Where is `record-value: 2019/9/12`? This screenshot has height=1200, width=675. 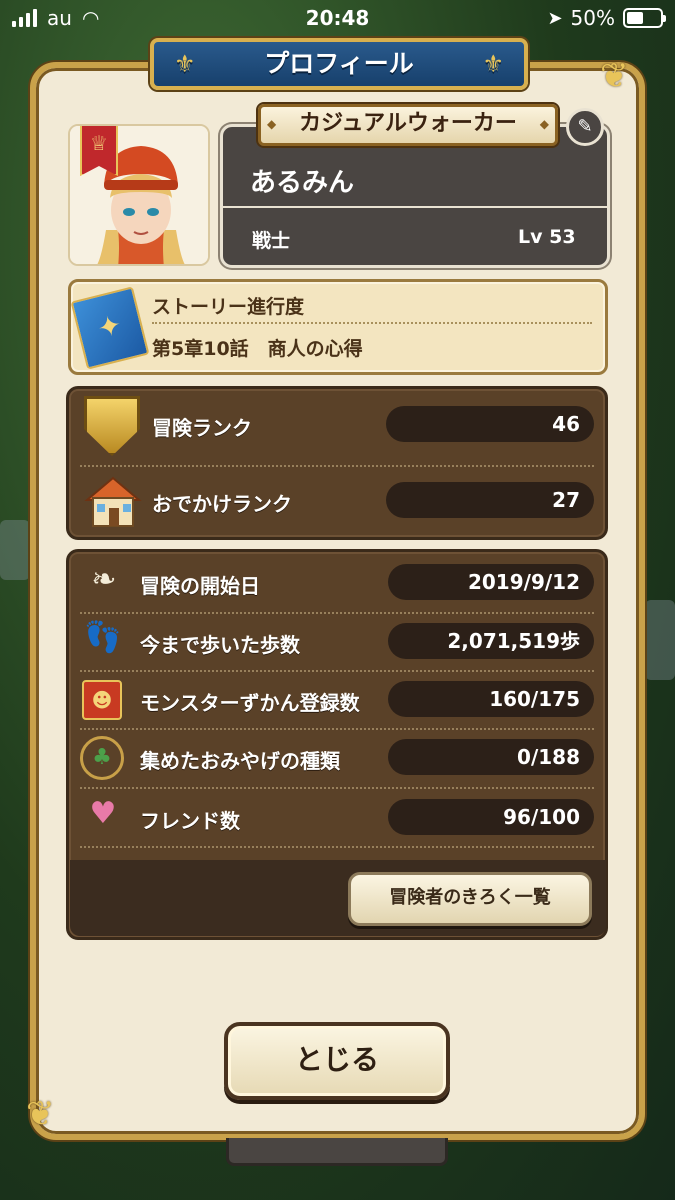 record-value: 2019/9/12 is located at coordinates (491, 582).